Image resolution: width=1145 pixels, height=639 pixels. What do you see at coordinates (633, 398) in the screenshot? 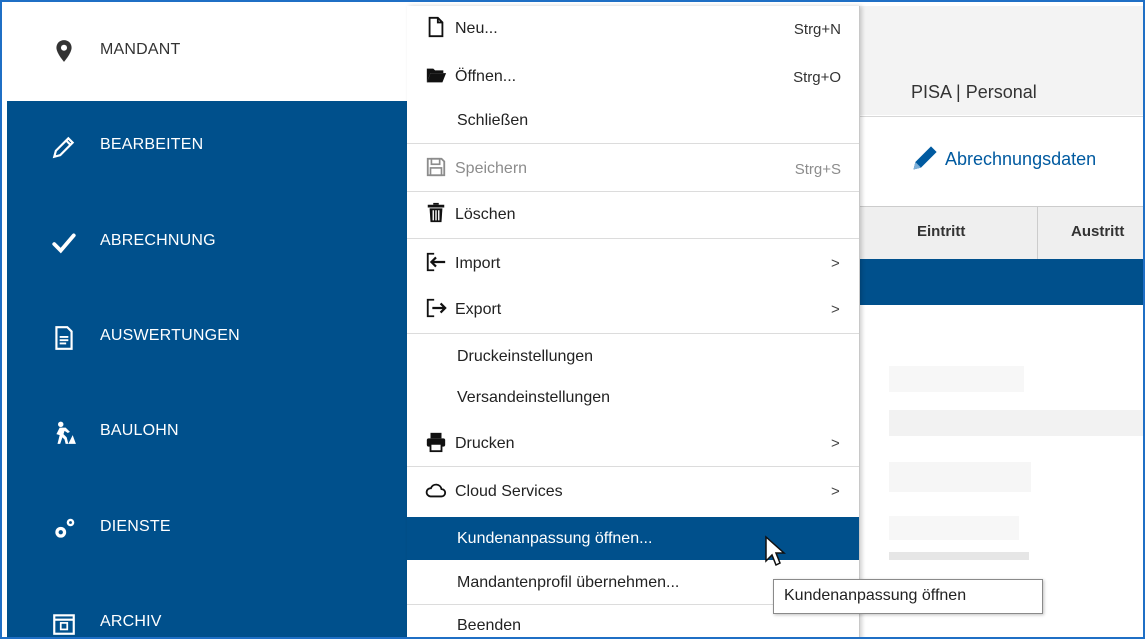
I see `menu-item-versandeinstellungen: Versandeinstellungen` at bounding box center [633, 398].